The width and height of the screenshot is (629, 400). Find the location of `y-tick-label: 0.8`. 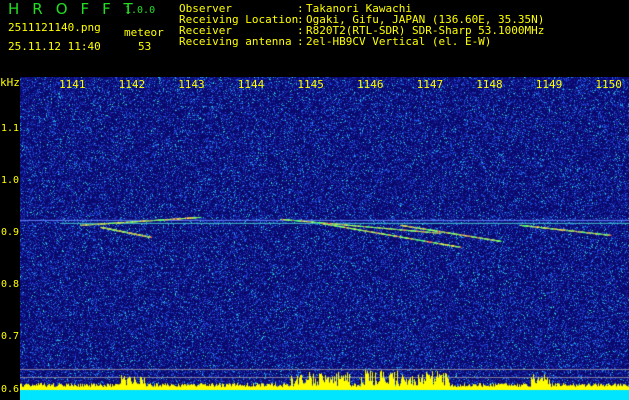

y-tick-label: 0.8 is located at coordinates (10, 285).